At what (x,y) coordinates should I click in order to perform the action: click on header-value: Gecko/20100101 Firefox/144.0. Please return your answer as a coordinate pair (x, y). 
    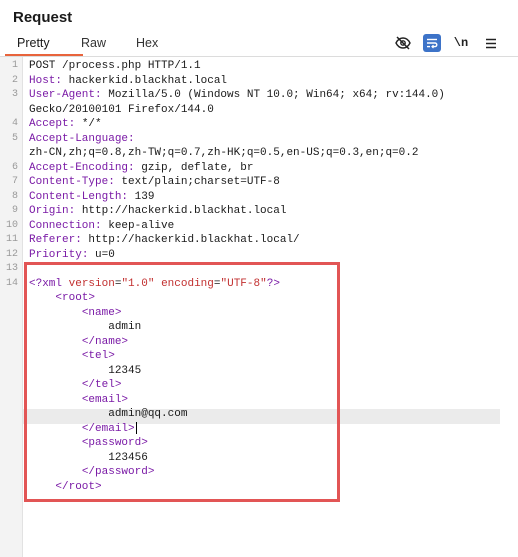
    Looking at the image, I should click on (121, 109).